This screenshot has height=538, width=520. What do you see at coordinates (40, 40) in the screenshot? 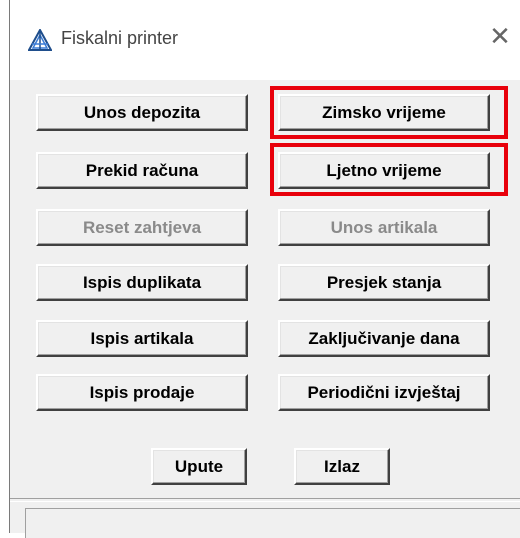
I see `printer-logo-icon` at bounding box center [40, 40].